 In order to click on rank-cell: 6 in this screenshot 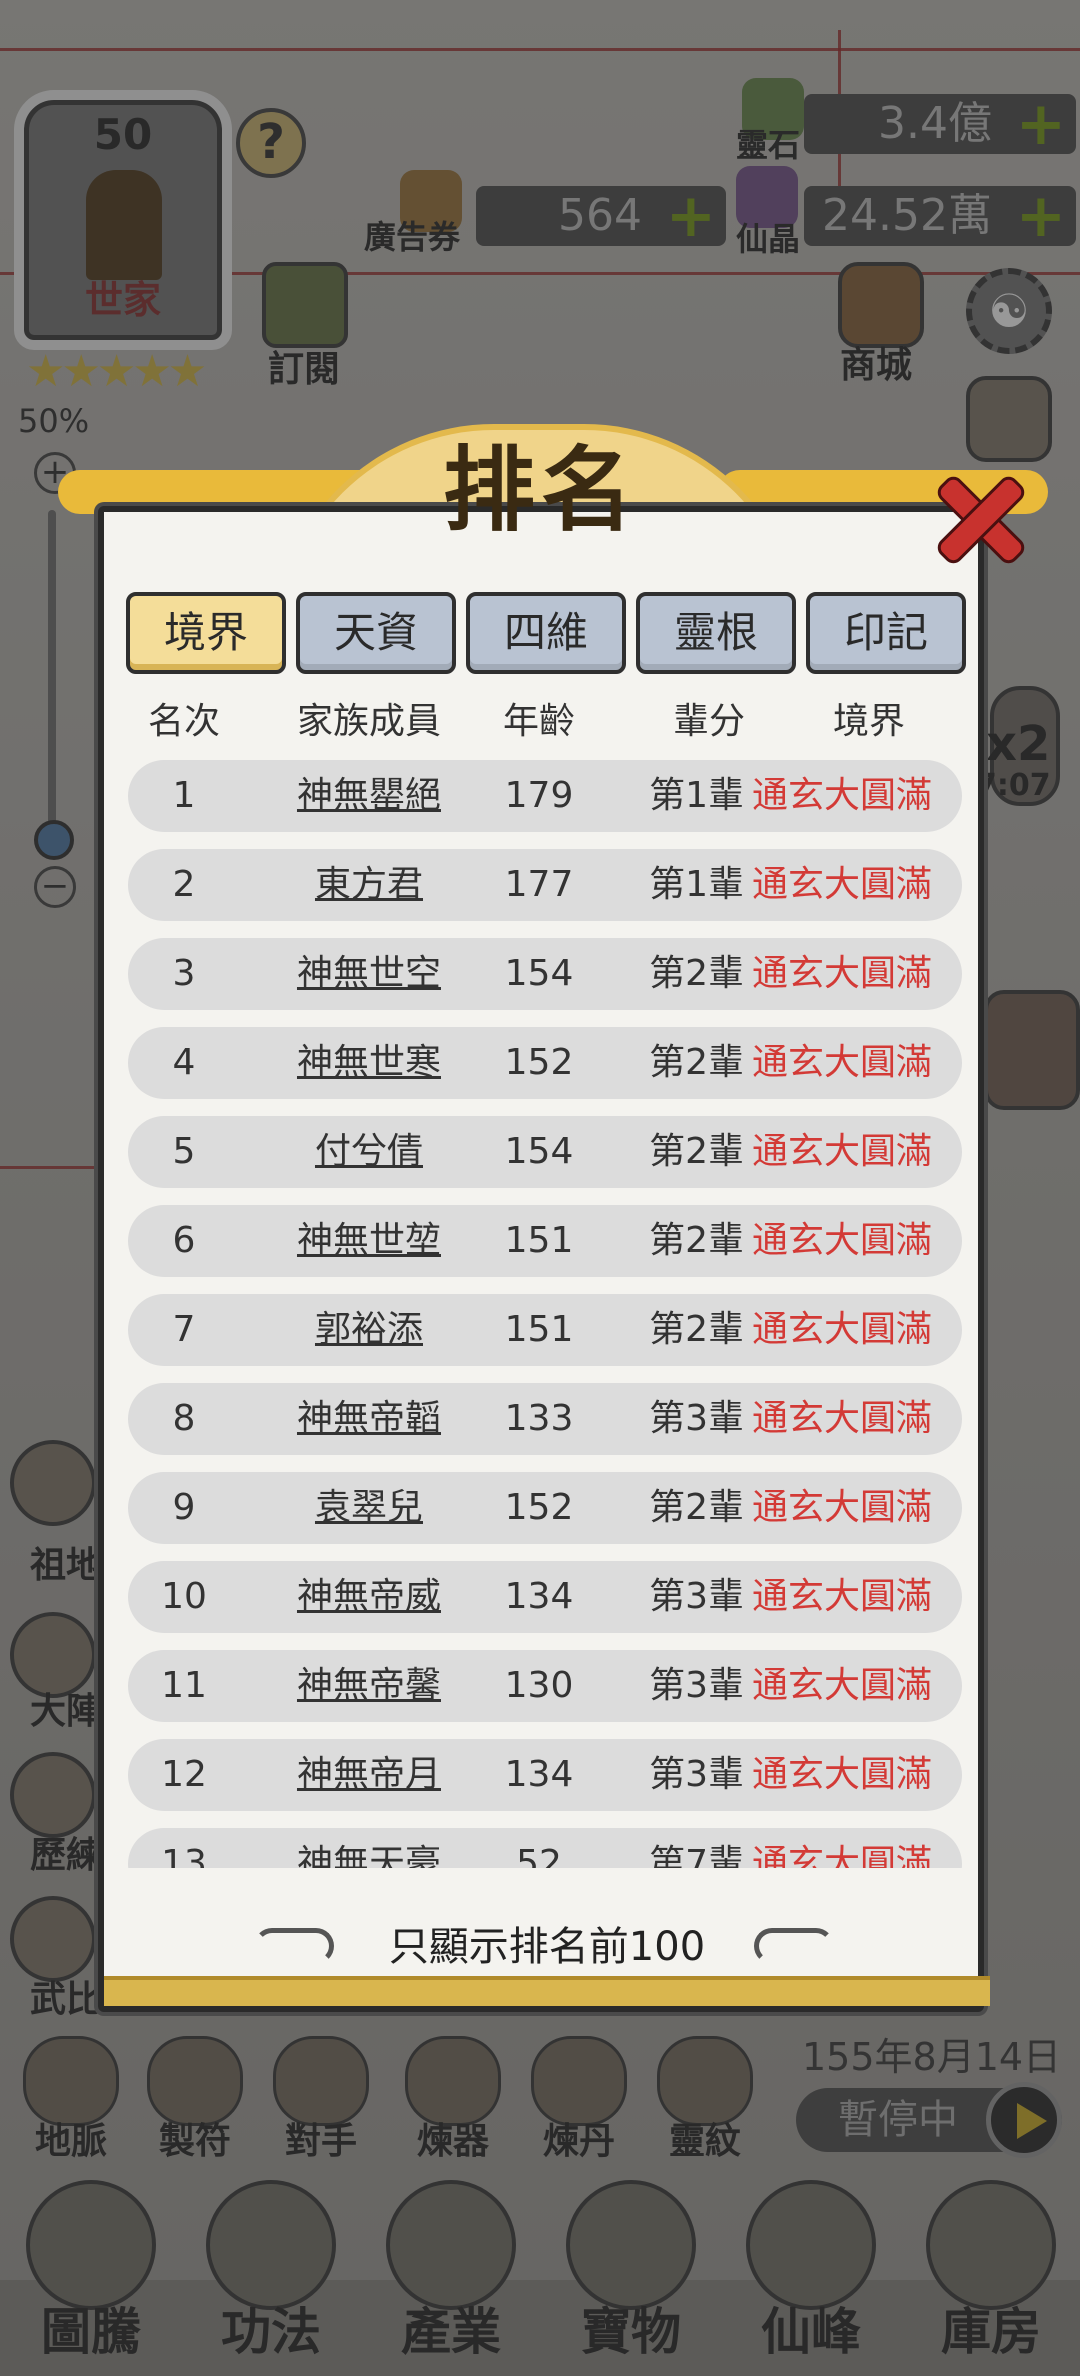, I will do `click(184, 1240)`.